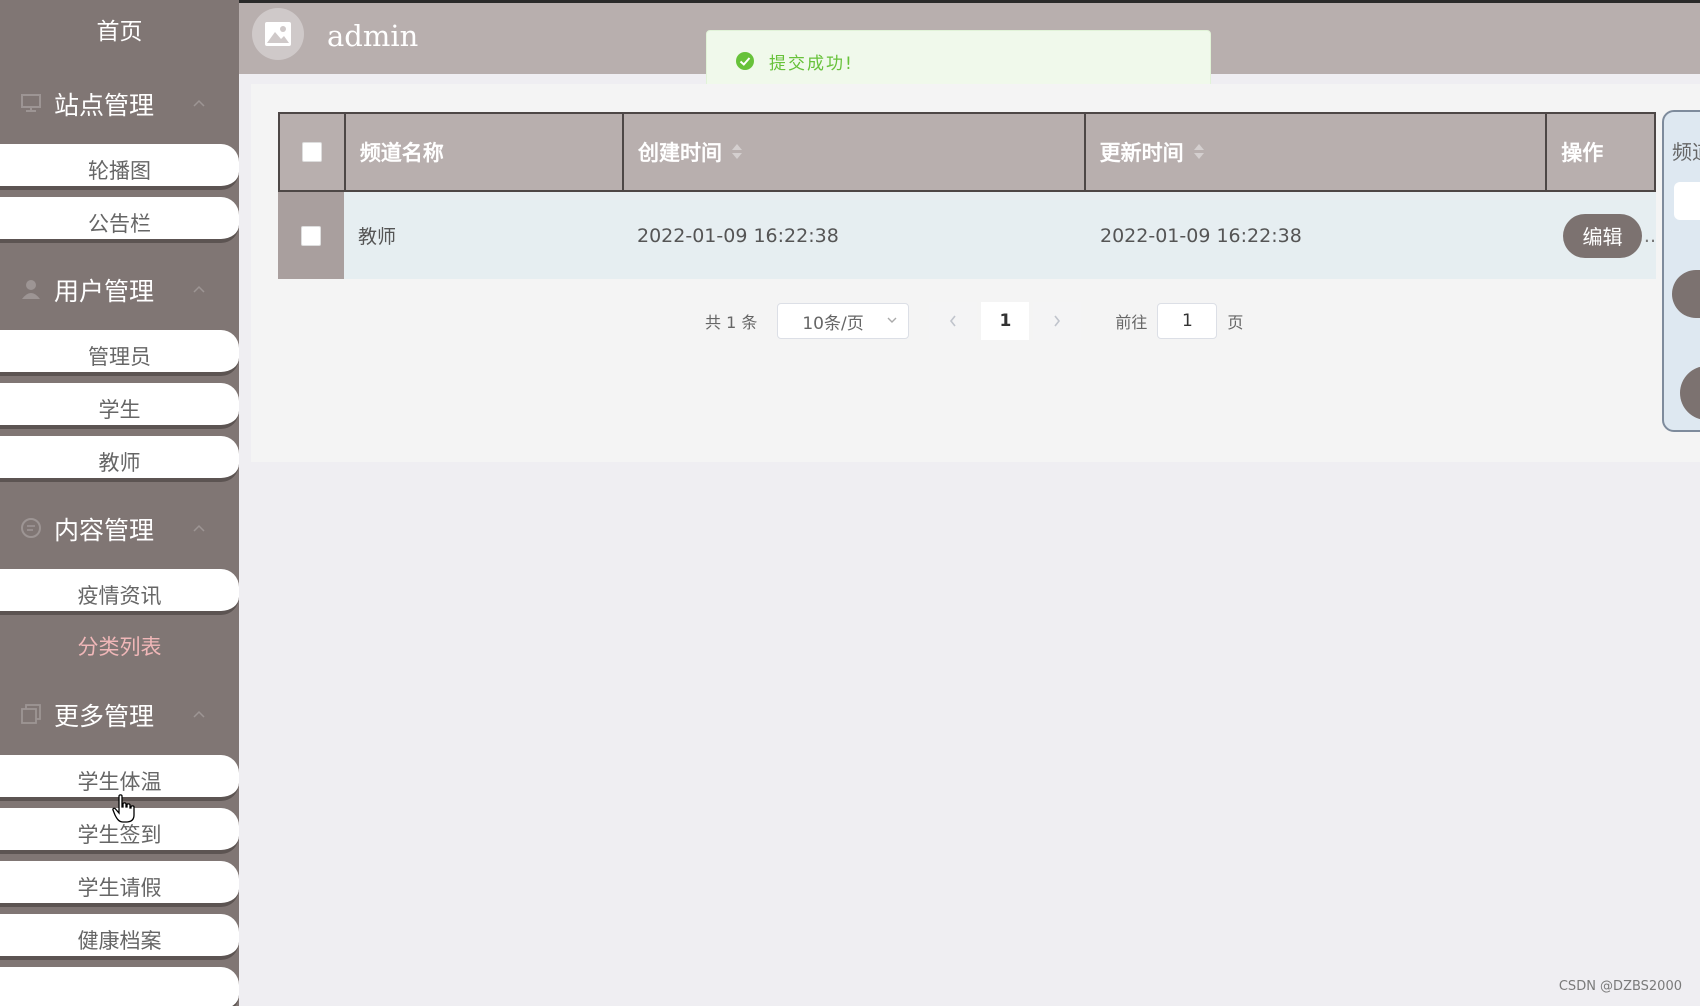 This screenshot has width=1700, height=1006. What do you see at coordinates (958, 61) in the screenshot?
I see `success-toast: 提交成功!` at bounding box center [958, 61].